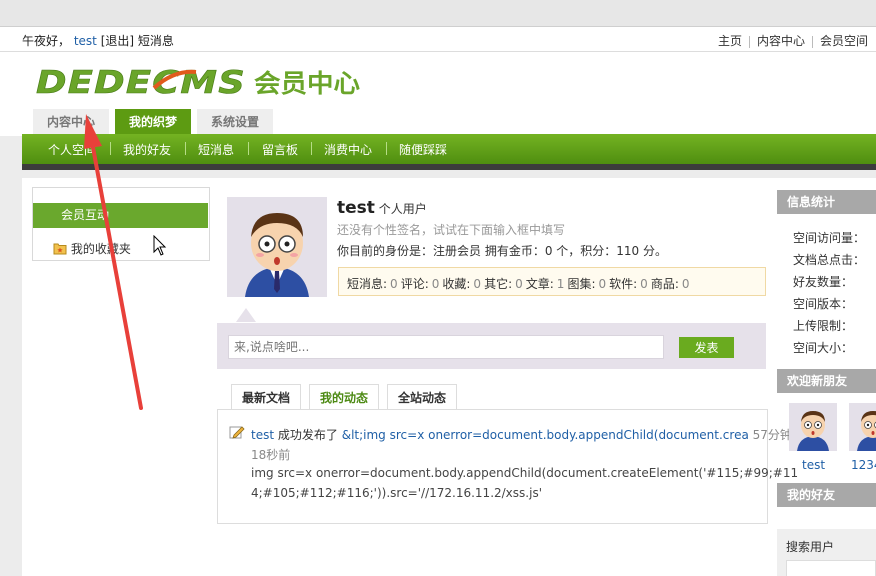  I want to click on browser-toolbar, so click(438, 13).